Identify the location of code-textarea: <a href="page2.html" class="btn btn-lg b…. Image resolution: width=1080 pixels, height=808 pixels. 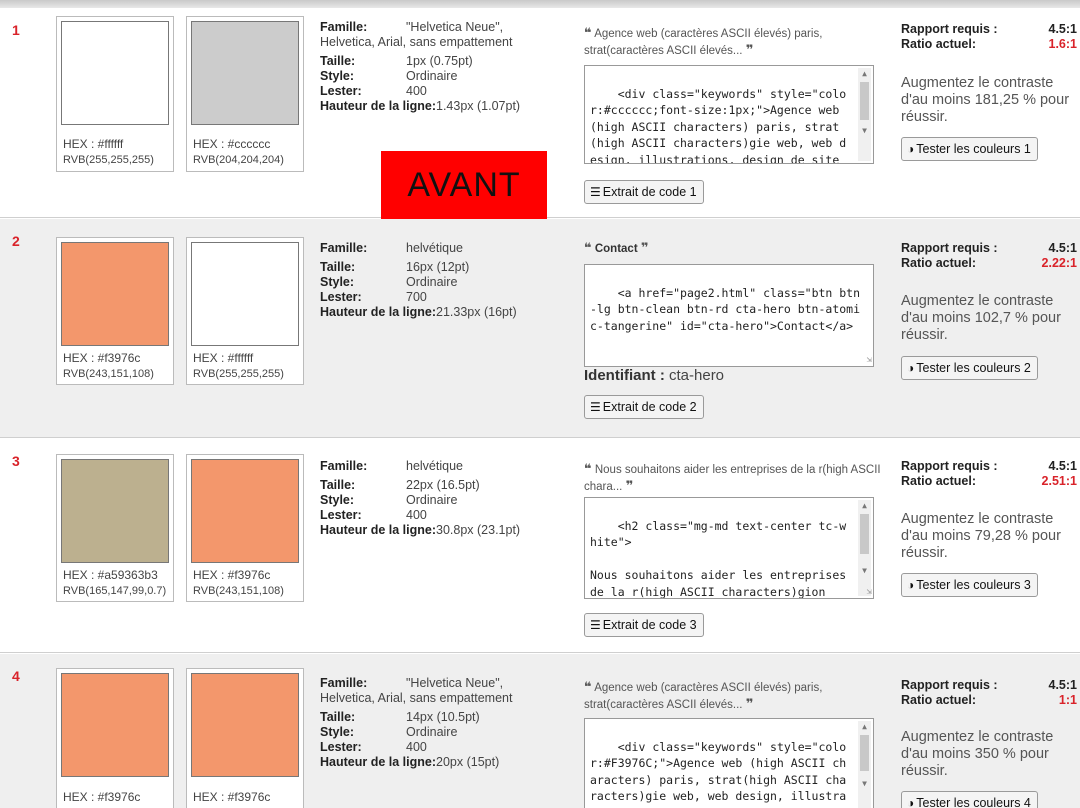
(729, 315).